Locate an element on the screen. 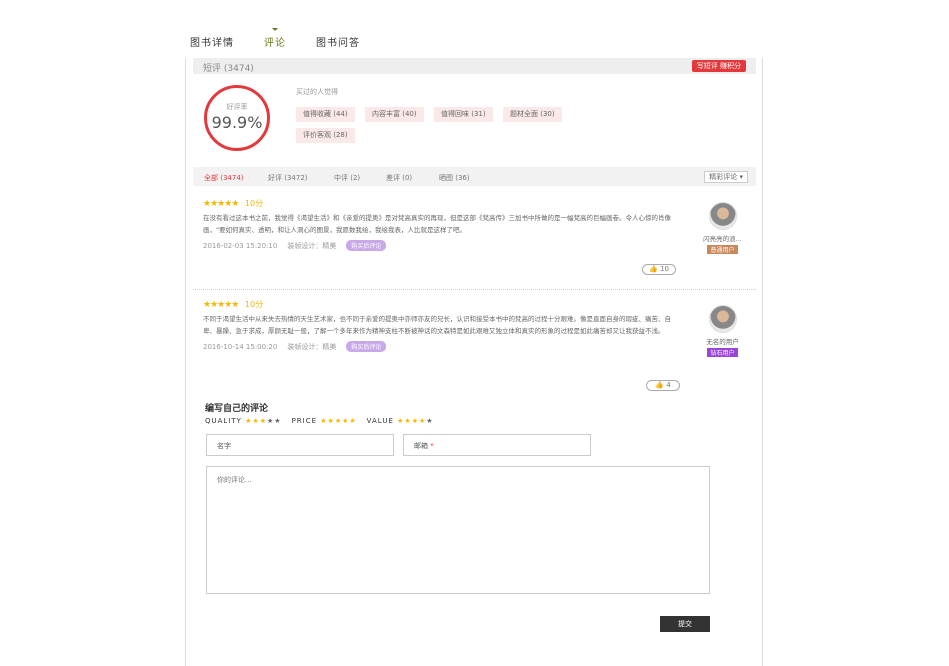  review-user: 闪亮亮的浪... 普通用户 is located at coordinates (722, 228).